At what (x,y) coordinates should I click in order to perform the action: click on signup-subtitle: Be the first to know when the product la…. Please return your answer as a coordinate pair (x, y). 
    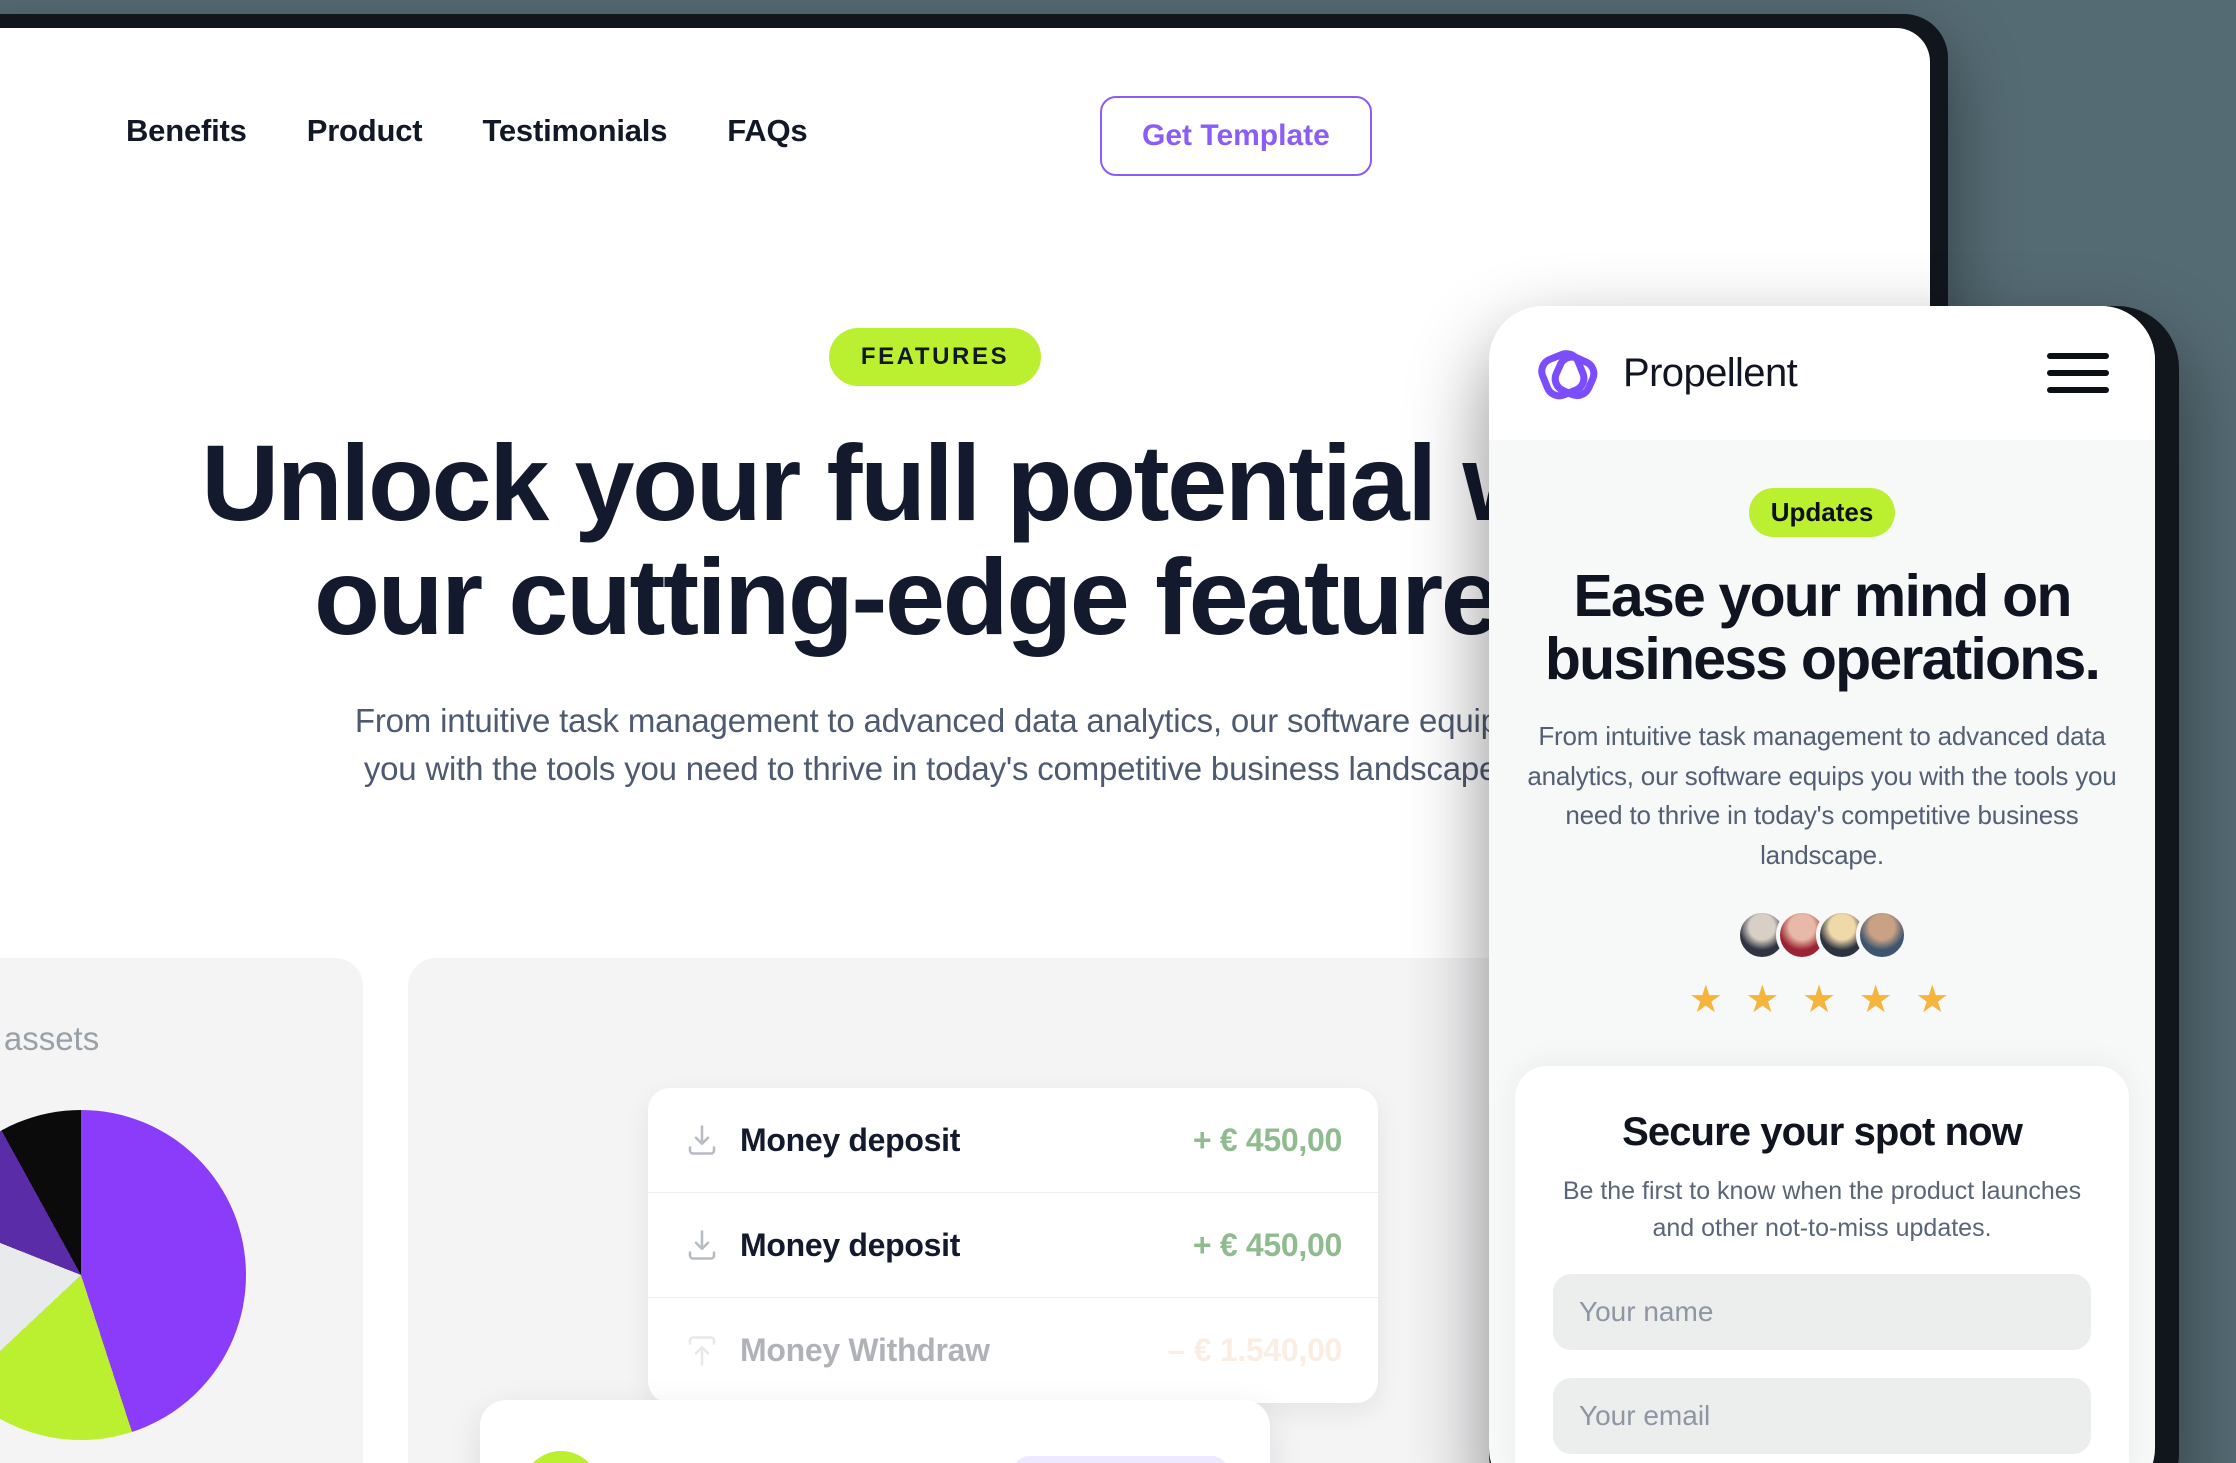
    Looking at the image, I should click on (1822, 1209).